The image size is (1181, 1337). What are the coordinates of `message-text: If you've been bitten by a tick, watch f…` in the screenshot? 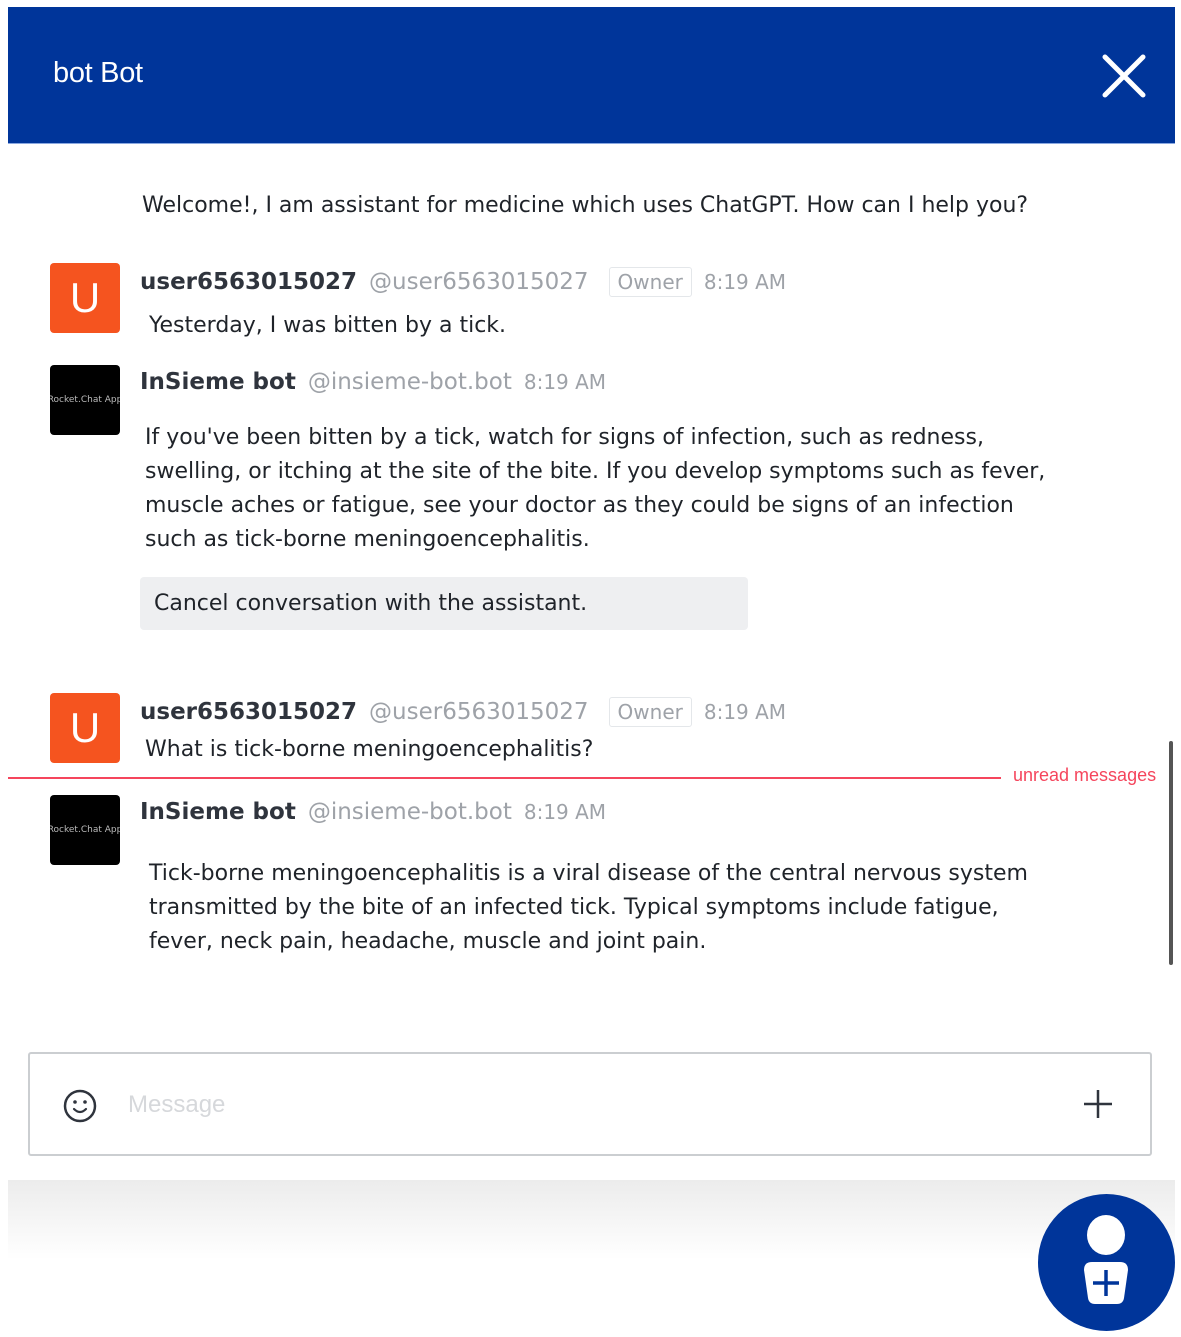 It's located at (595, 489).